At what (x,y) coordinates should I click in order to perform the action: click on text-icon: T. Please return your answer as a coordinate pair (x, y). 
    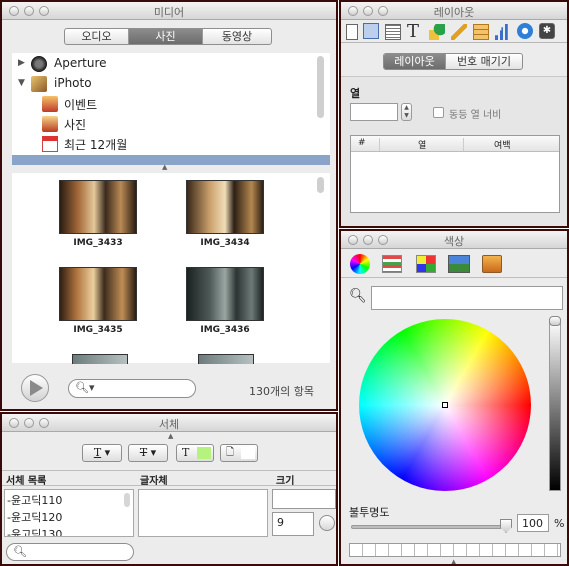
    Looking at the image, I should click on (413, 31).